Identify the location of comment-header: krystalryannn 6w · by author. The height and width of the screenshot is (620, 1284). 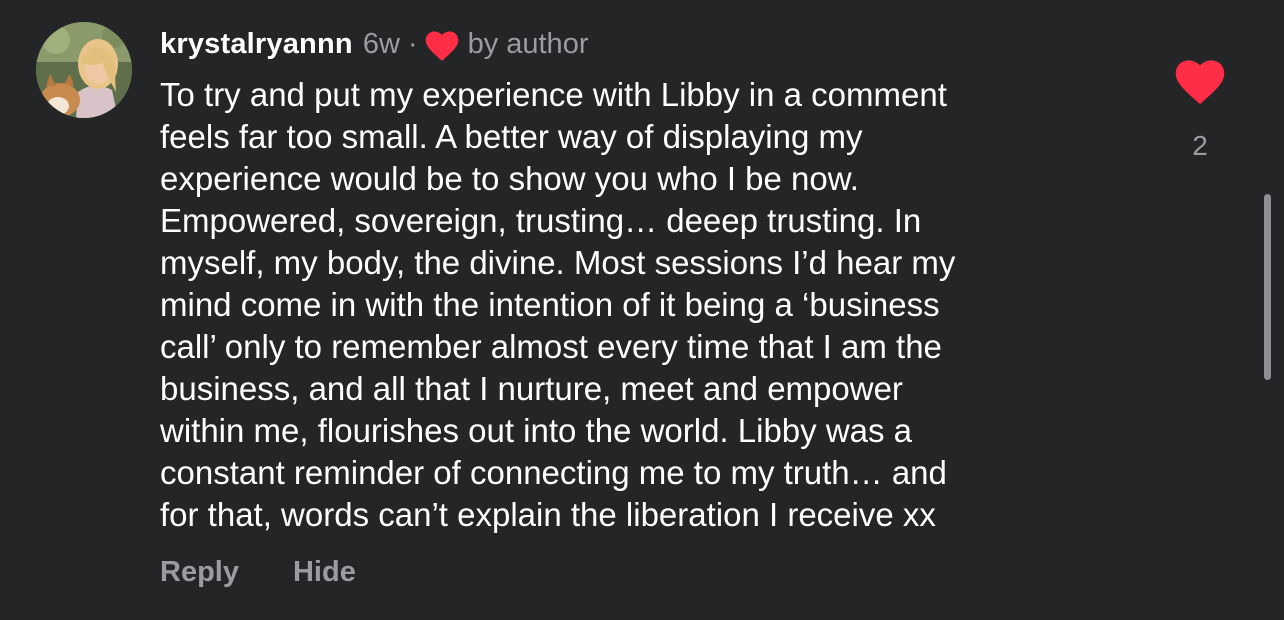
(374, 44).